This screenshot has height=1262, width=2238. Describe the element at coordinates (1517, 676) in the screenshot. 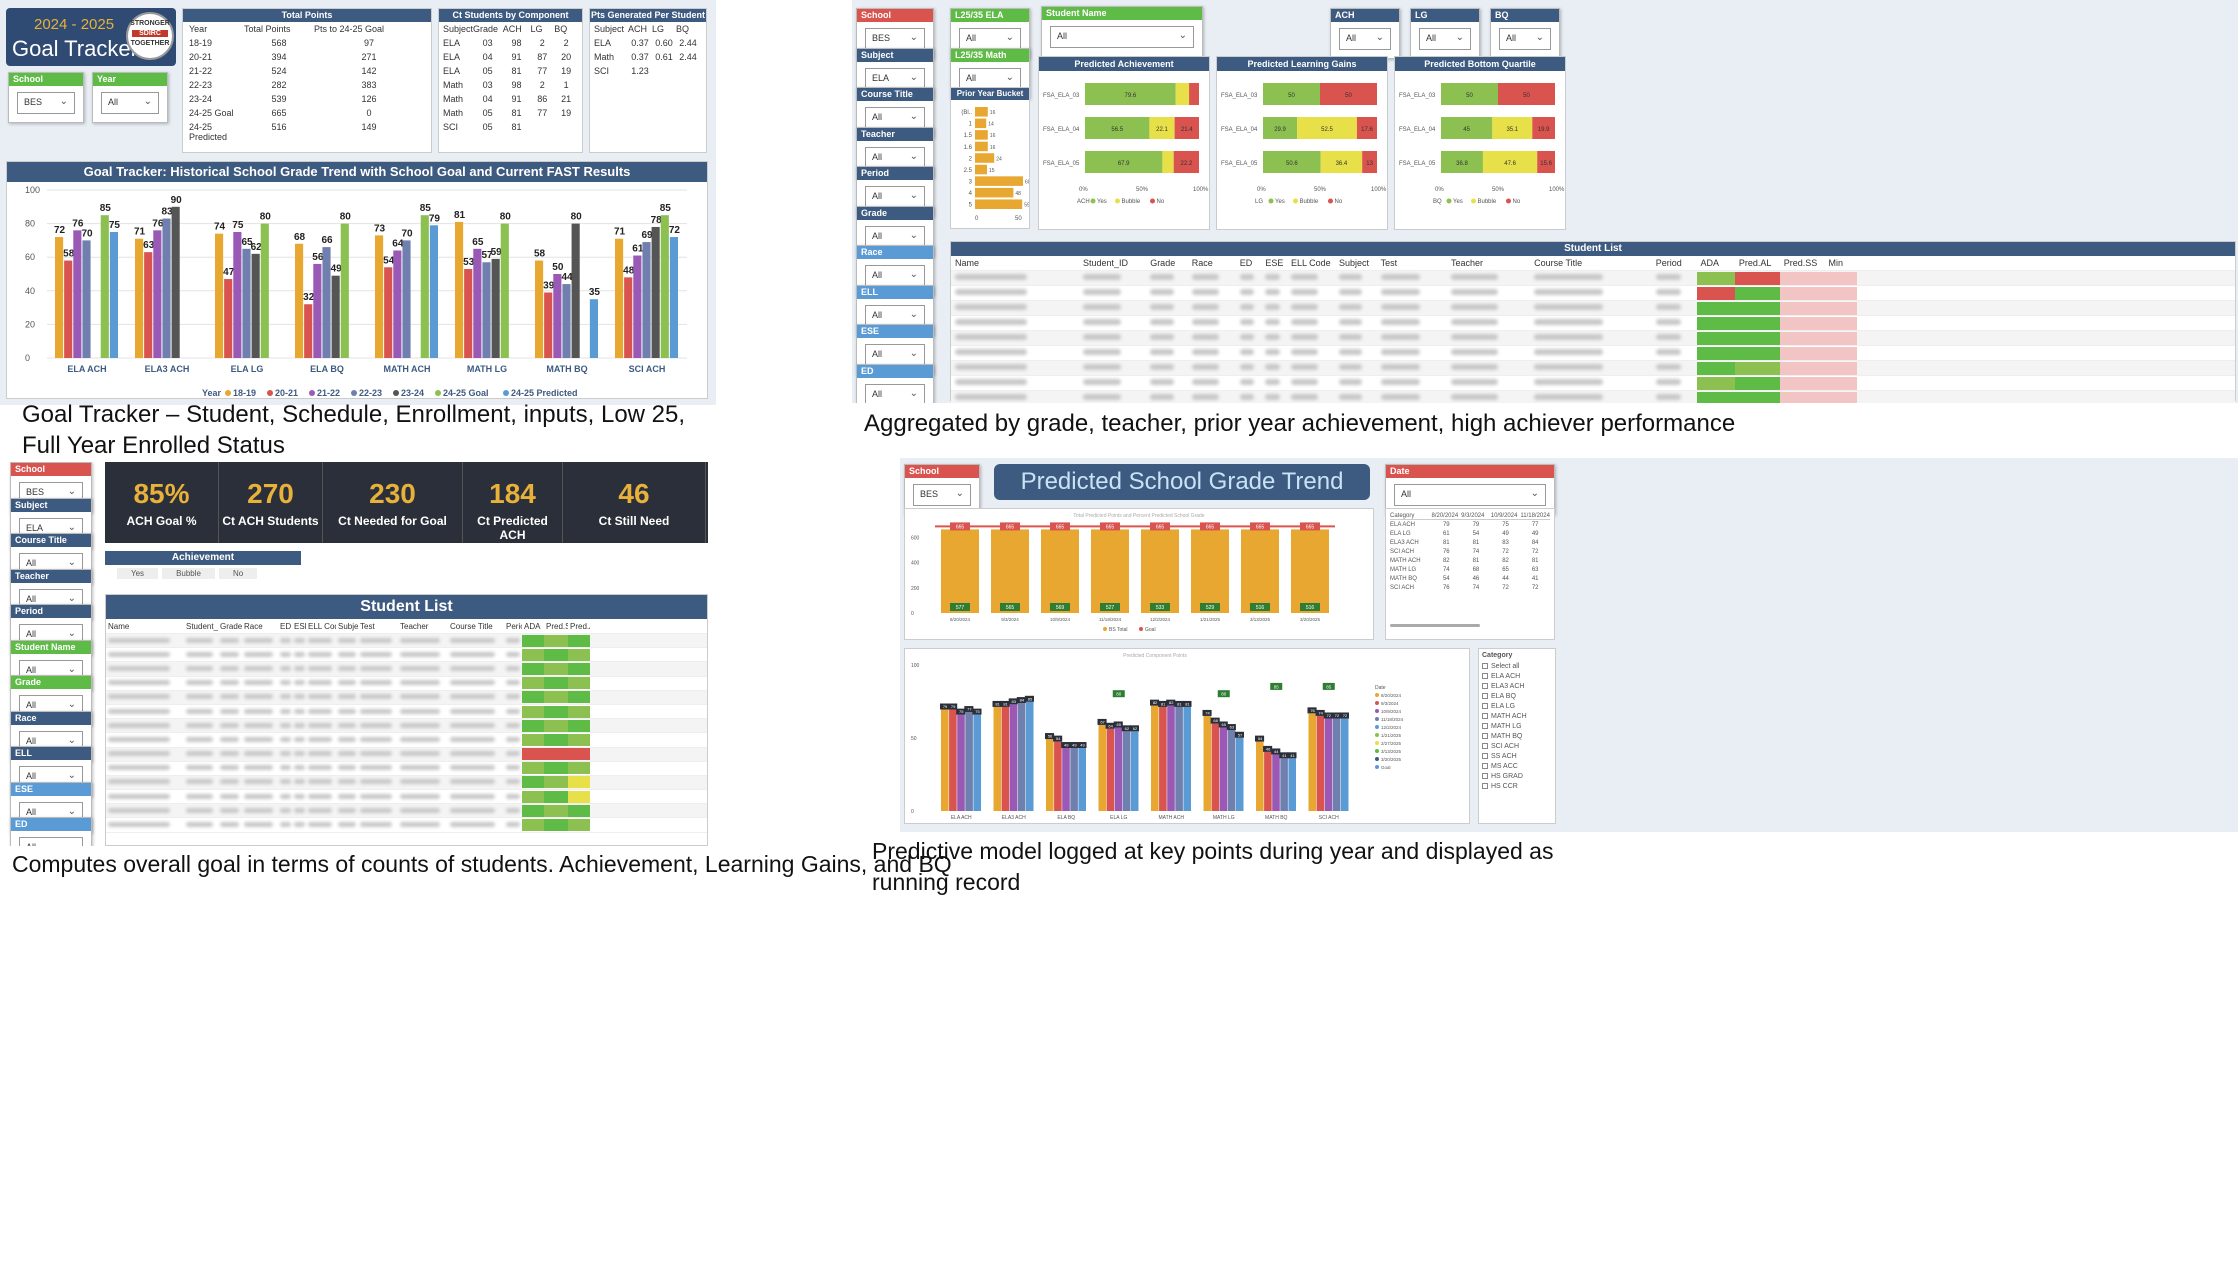

I see `category-option: ELA ACH` at that location.